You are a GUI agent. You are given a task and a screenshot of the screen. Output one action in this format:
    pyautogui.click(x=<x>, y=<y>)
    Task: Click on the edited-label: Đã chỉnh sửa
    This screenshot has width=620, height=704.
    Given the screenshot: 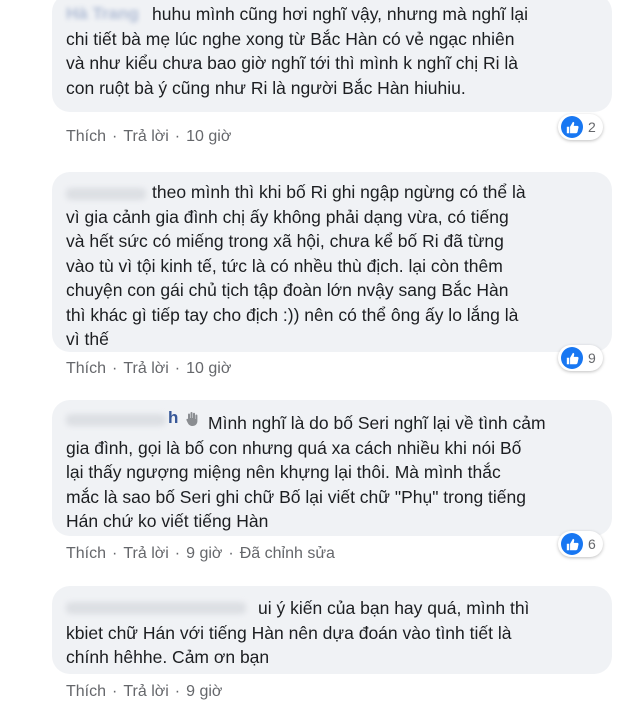 What is the action you would take?
    pyautogui.click(x=287, y=553)
    